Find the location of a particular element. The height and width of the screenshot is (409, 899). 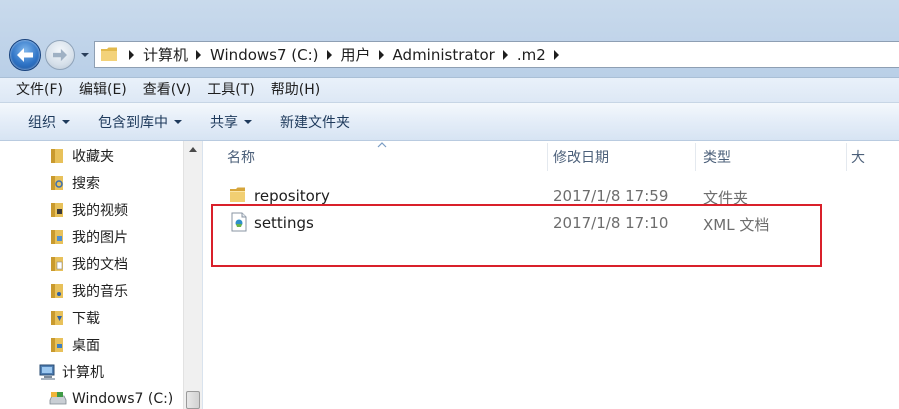

column-header-name: 名称 is located at coordinates (387, 157).